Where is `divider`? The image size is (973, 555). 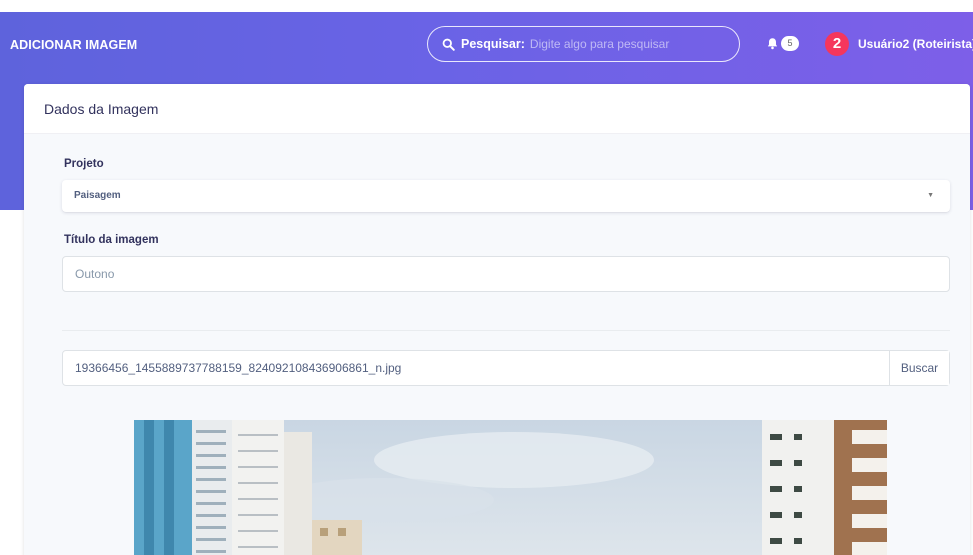
divider is located at coordinates (506, 330).